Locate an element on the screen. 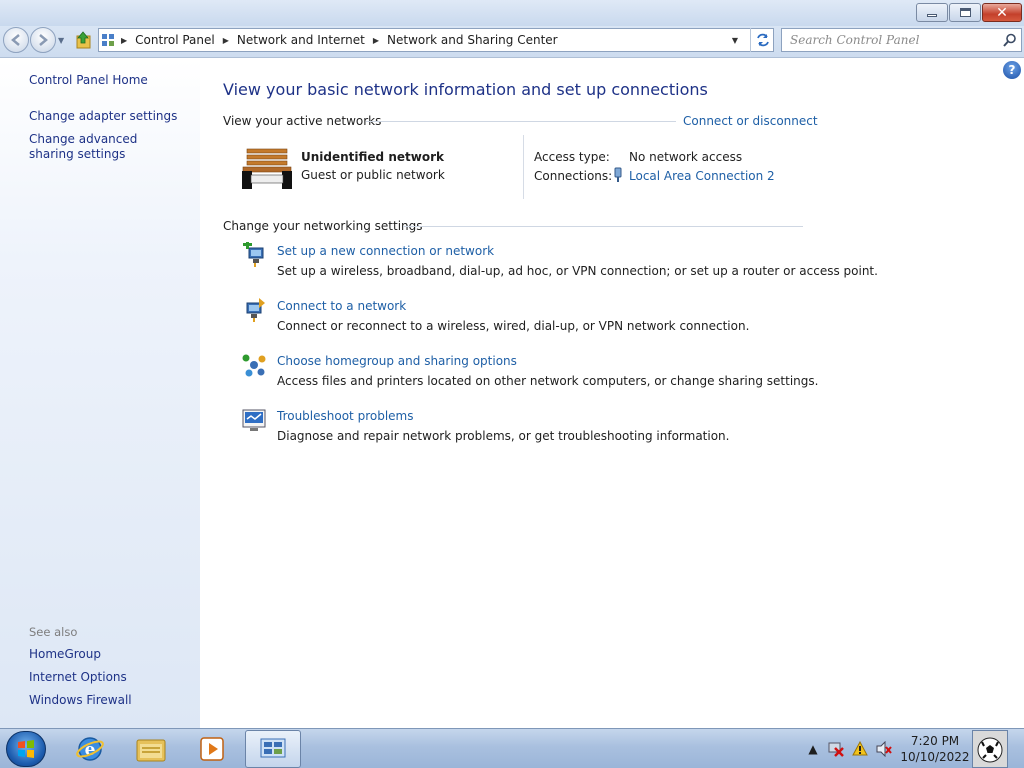 The image size is (1024, 768). search-box: Search Control Panel is located at coordinates (901, 40).